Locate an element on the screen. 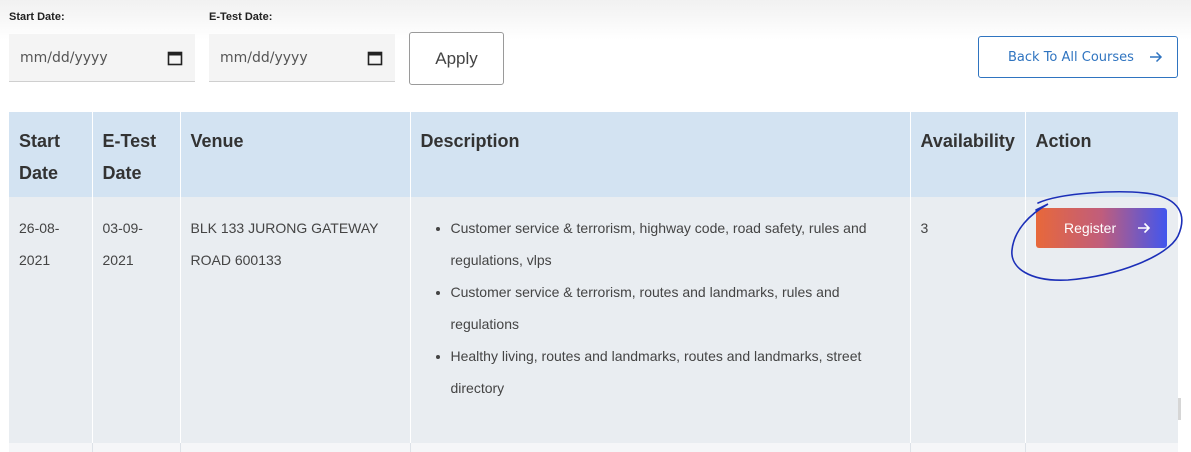 The height and width of the screenshot is (452, 1191). register-button: Register is located at coordinates (1101, 228).